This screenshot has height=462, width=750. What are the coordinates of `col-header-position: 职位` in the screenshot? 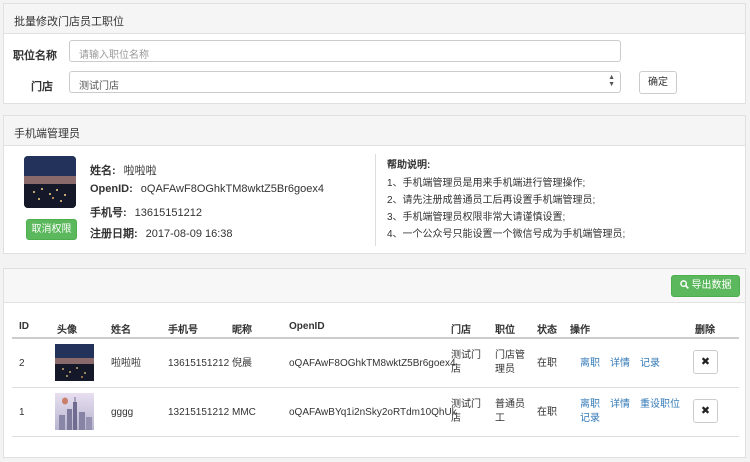 It's located at (505, 330).